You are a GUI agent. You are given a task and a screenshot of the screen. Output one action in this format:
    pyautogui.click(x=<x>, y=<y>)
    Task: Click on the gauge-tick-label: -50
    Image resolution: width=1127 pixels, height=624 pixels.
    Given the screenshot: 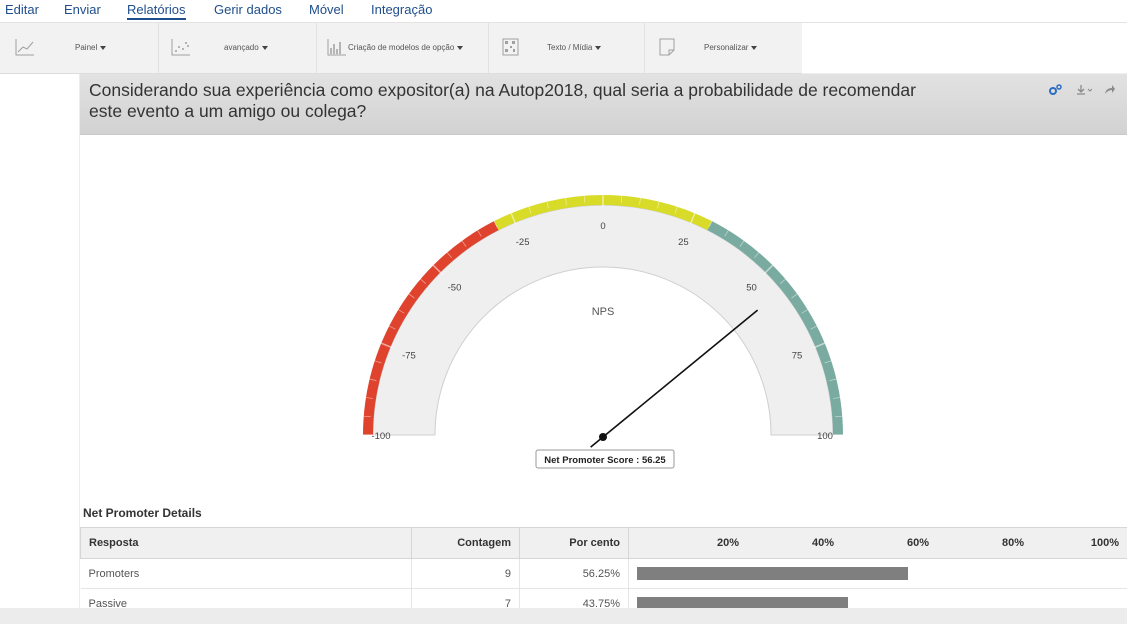 What is the action you would take?
    pyautogui.click(x=455, y=288)
    